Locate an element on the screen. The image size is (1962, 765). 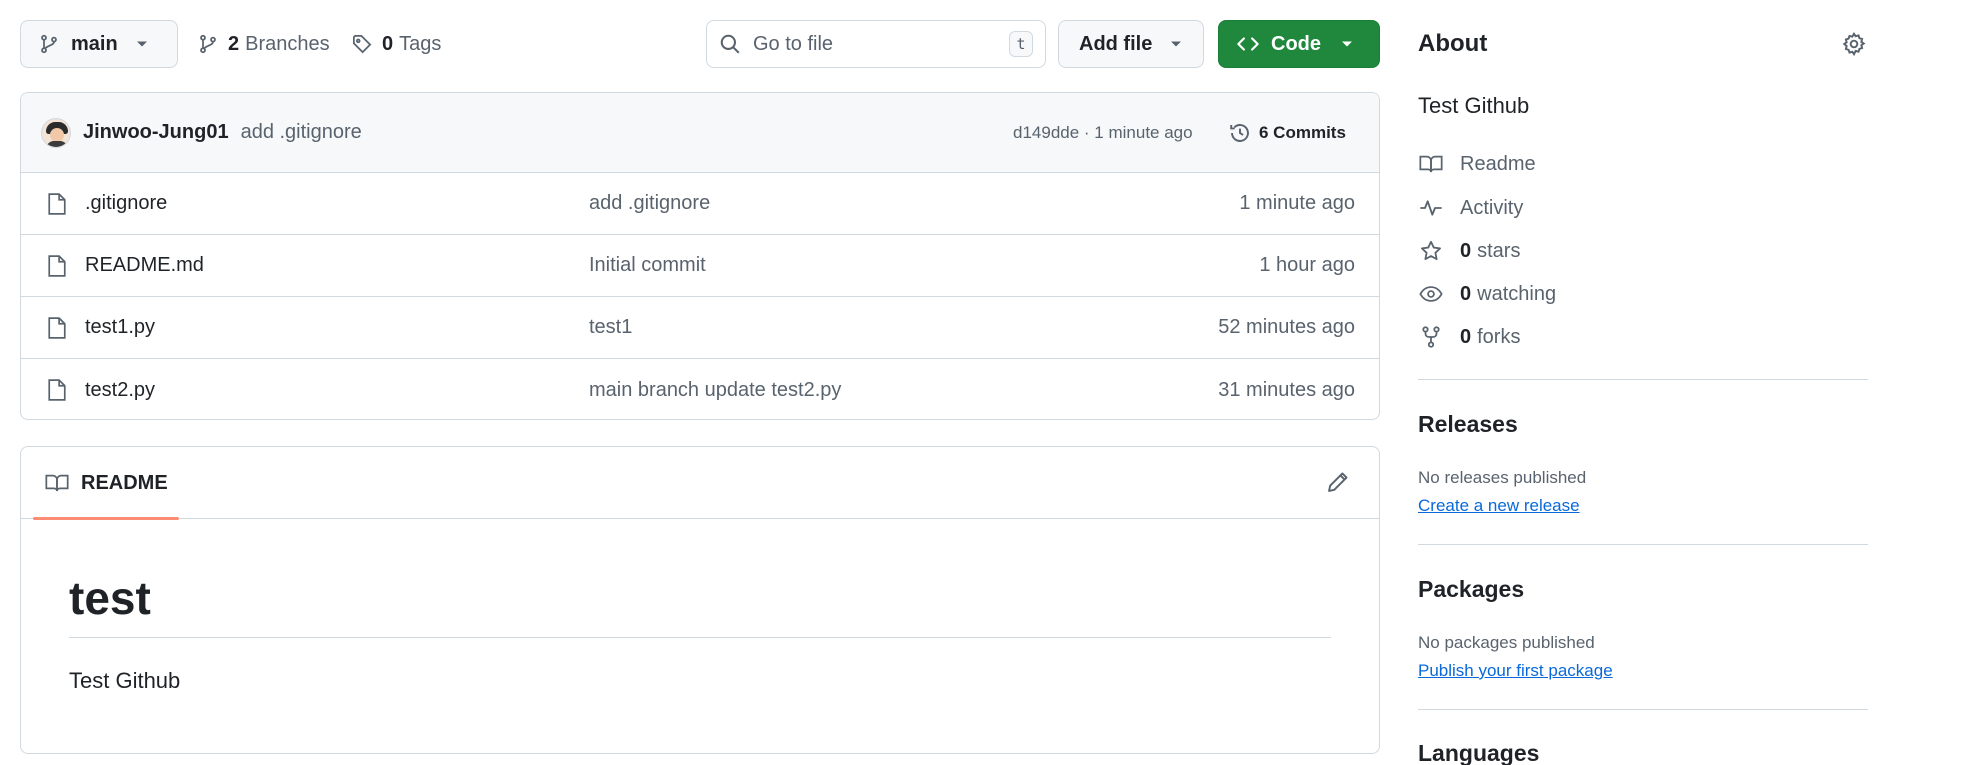
pulse-icon is located at coordinates (1431, 208).